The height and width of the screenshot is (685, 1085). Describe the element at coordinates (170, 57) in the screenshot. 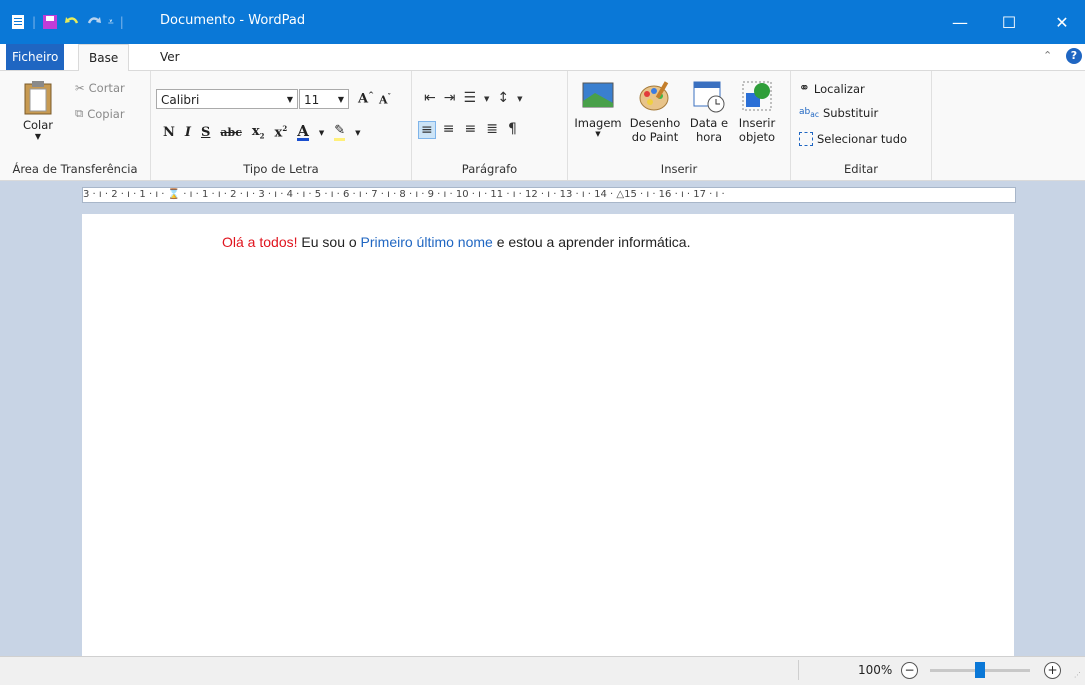

I see `tab-view: Ver` at that location.